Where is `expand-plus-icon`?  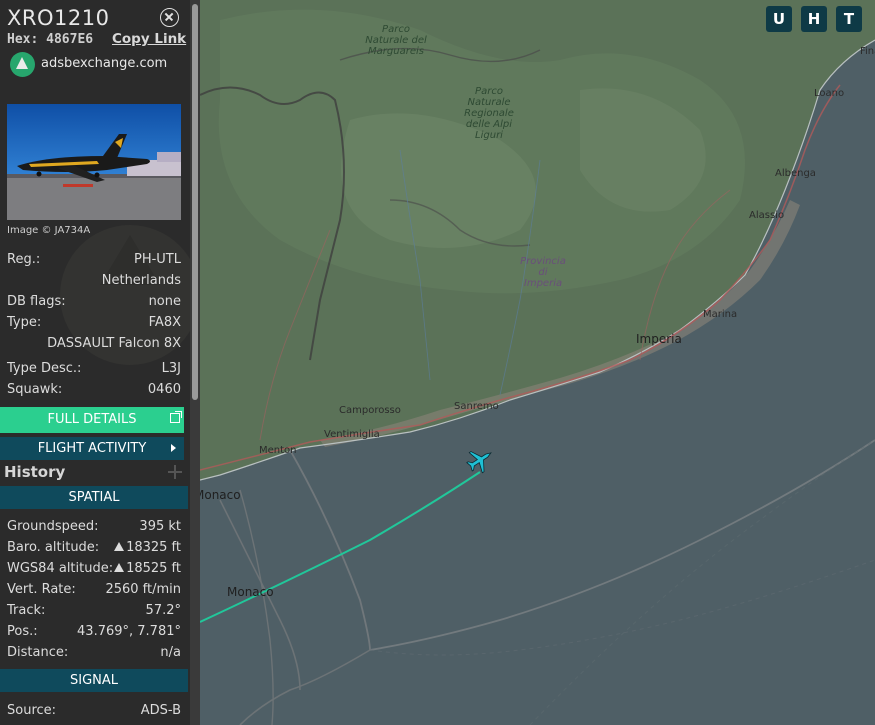 expand-plus-icon is located at coordinates (175, 472).